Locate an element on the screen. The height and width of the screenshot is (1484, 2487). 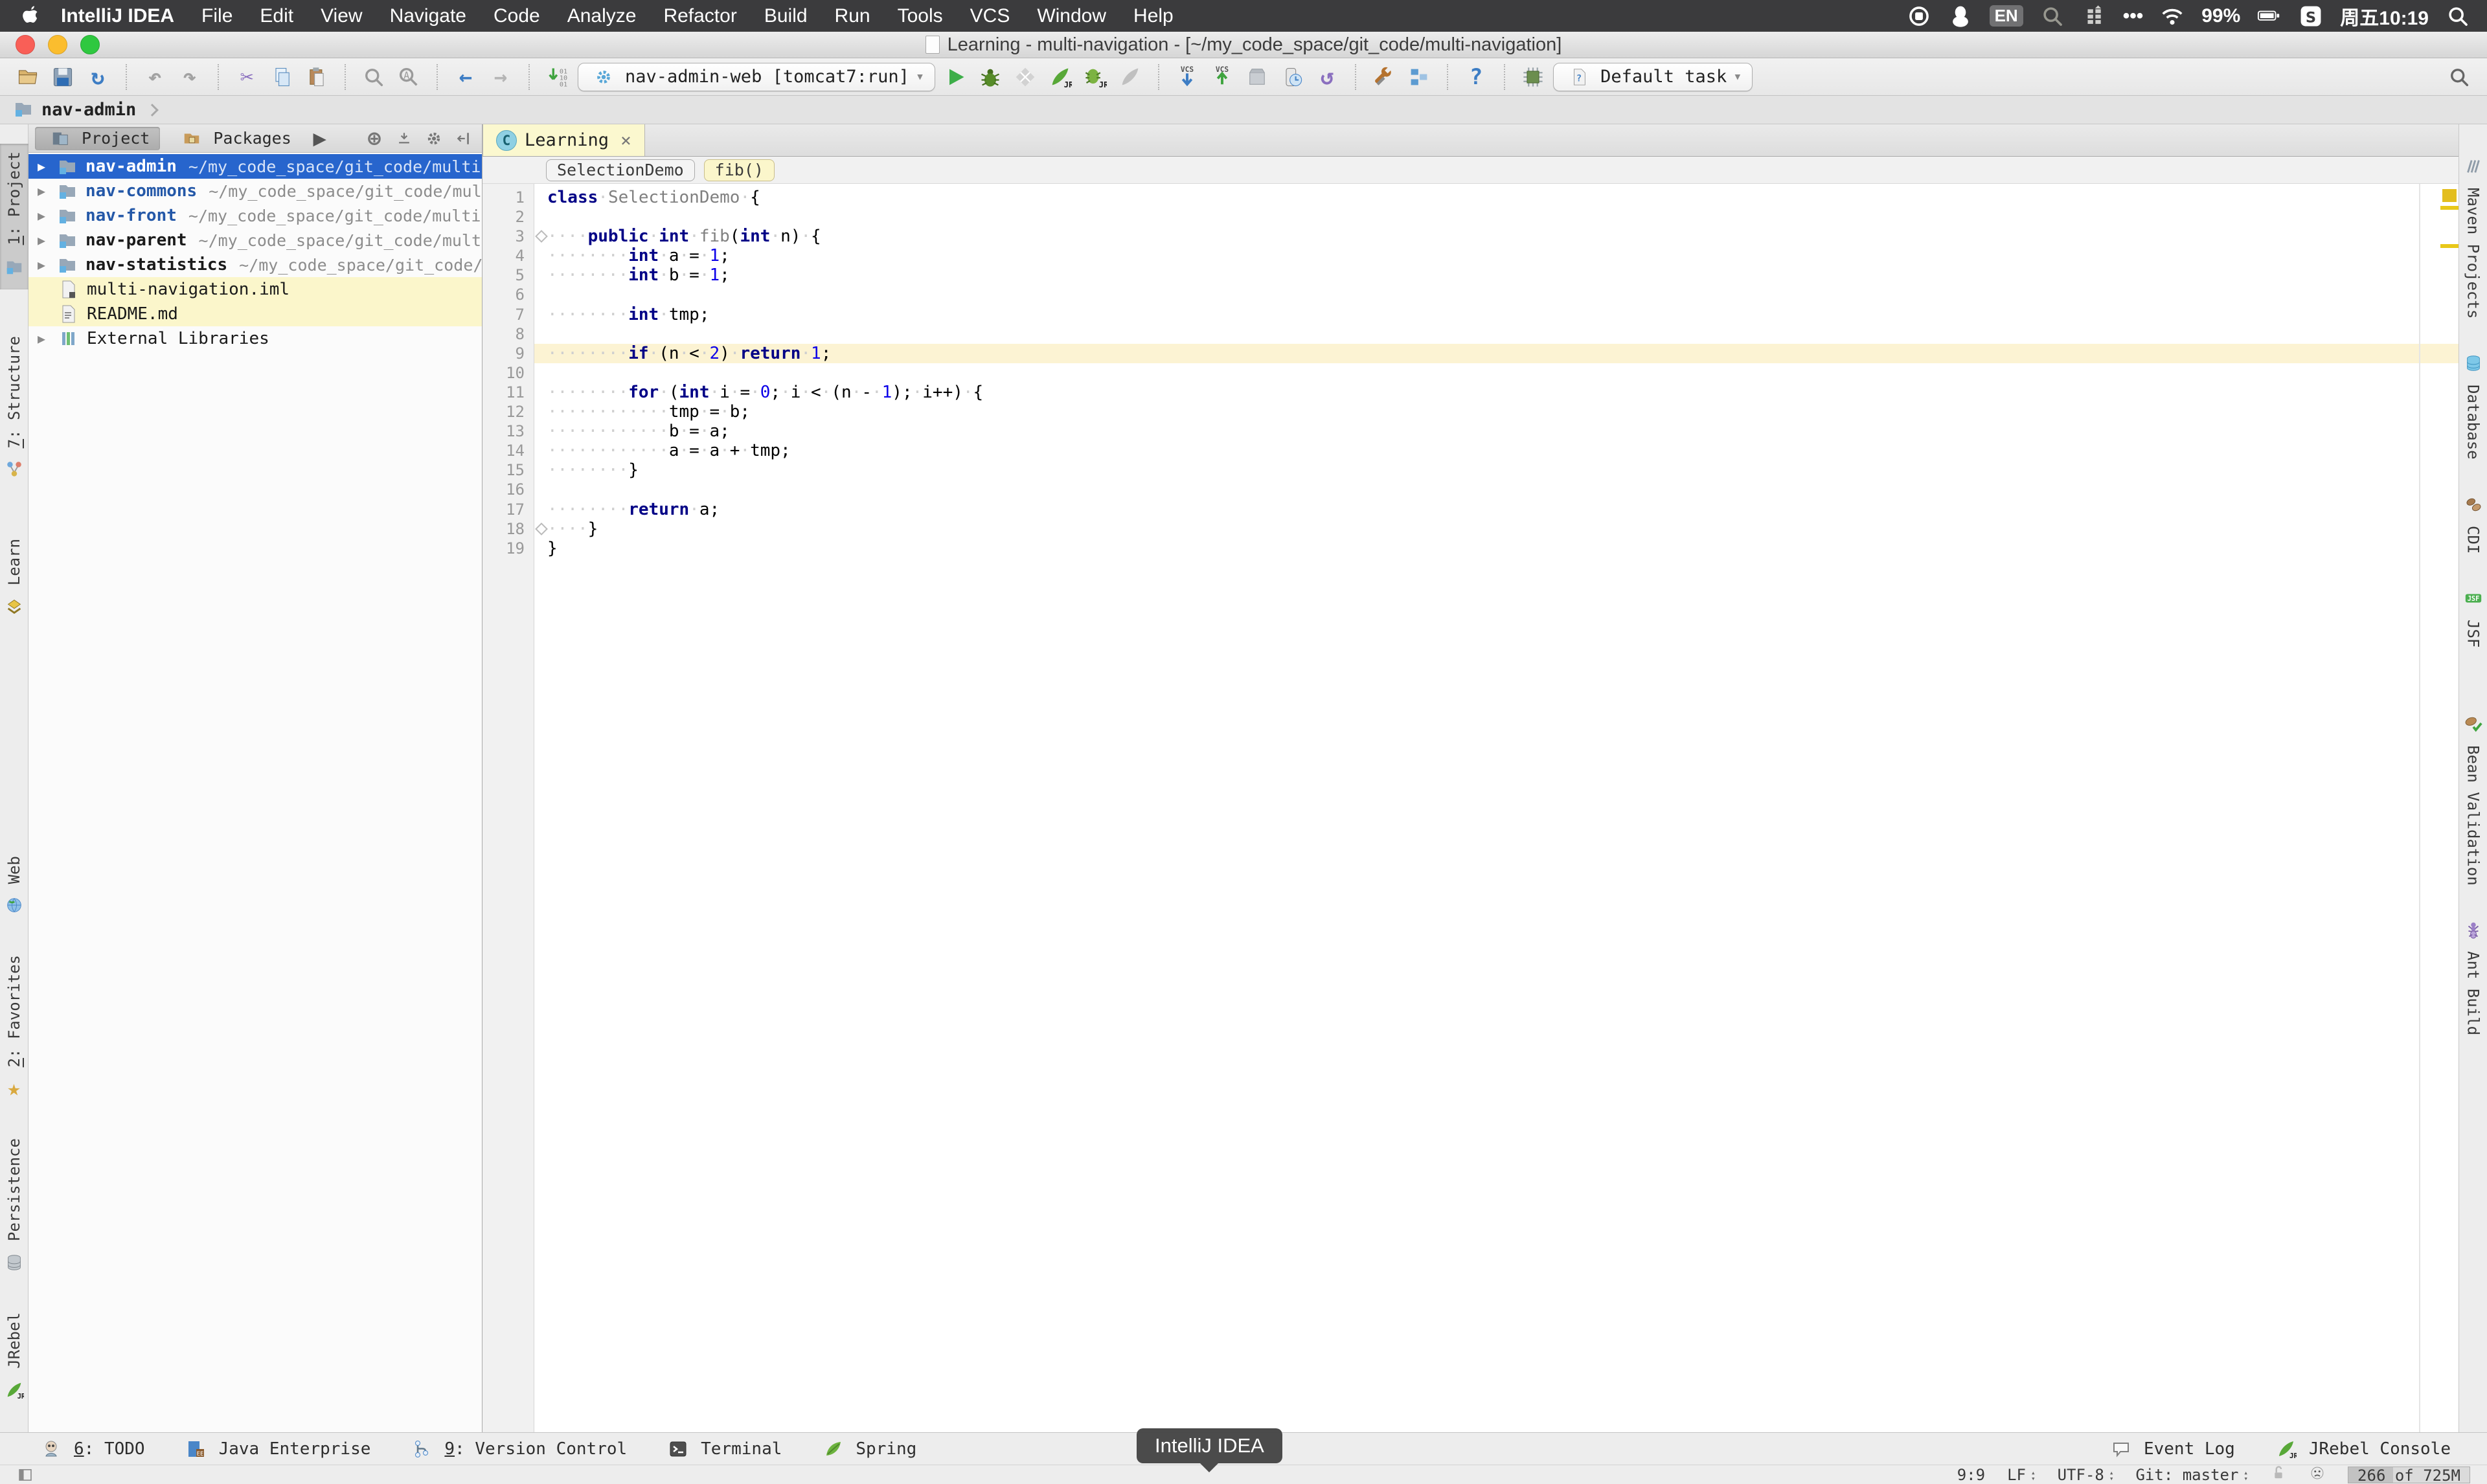
tool-window-button-favorites: 2: Favorites ★ is located at coordinates (14, 1029).